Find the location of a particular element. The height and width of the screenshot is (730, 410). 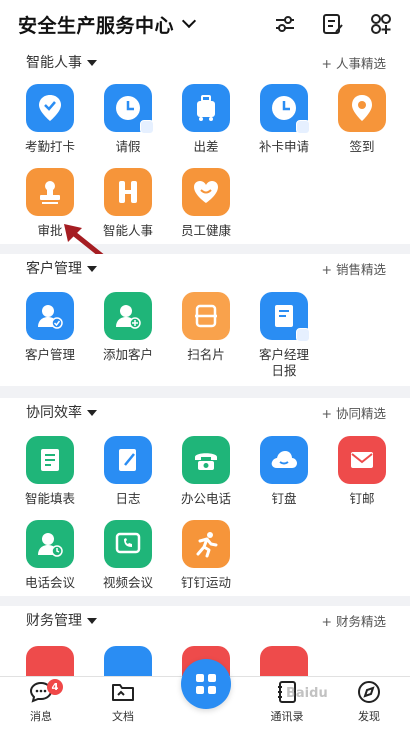

daily-report-icon is located at coordinates (285, 317).